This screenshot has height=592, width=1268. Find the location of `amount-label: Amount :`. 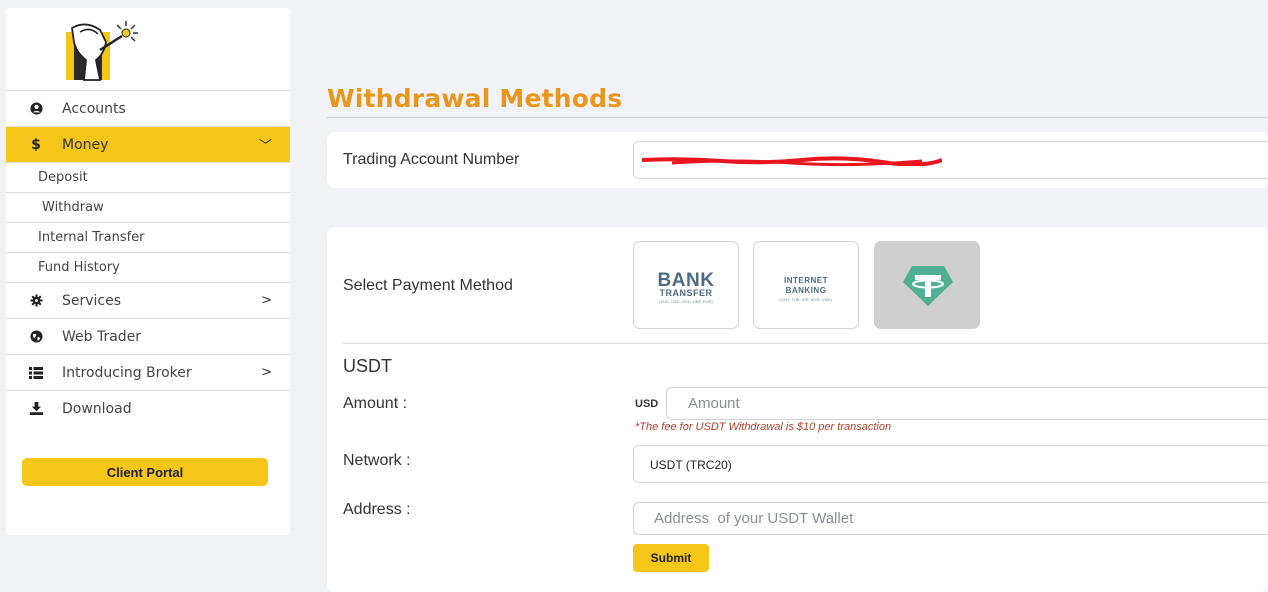

amount-label: Amount : is located at coordinates (375, 403).